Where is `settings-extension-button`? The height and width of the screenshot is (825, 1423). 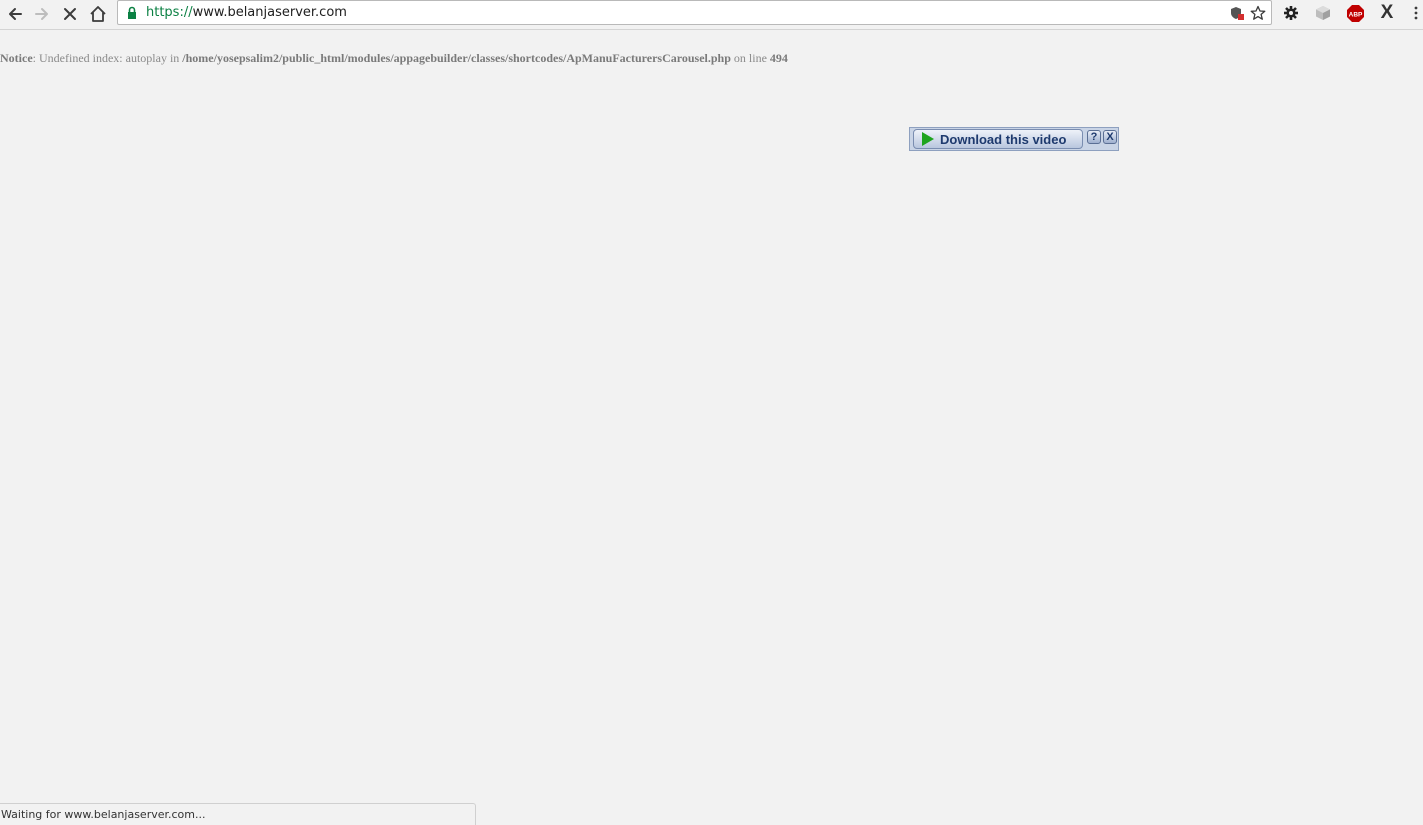
settings-extension-button is located at coordinates (1291, 13).